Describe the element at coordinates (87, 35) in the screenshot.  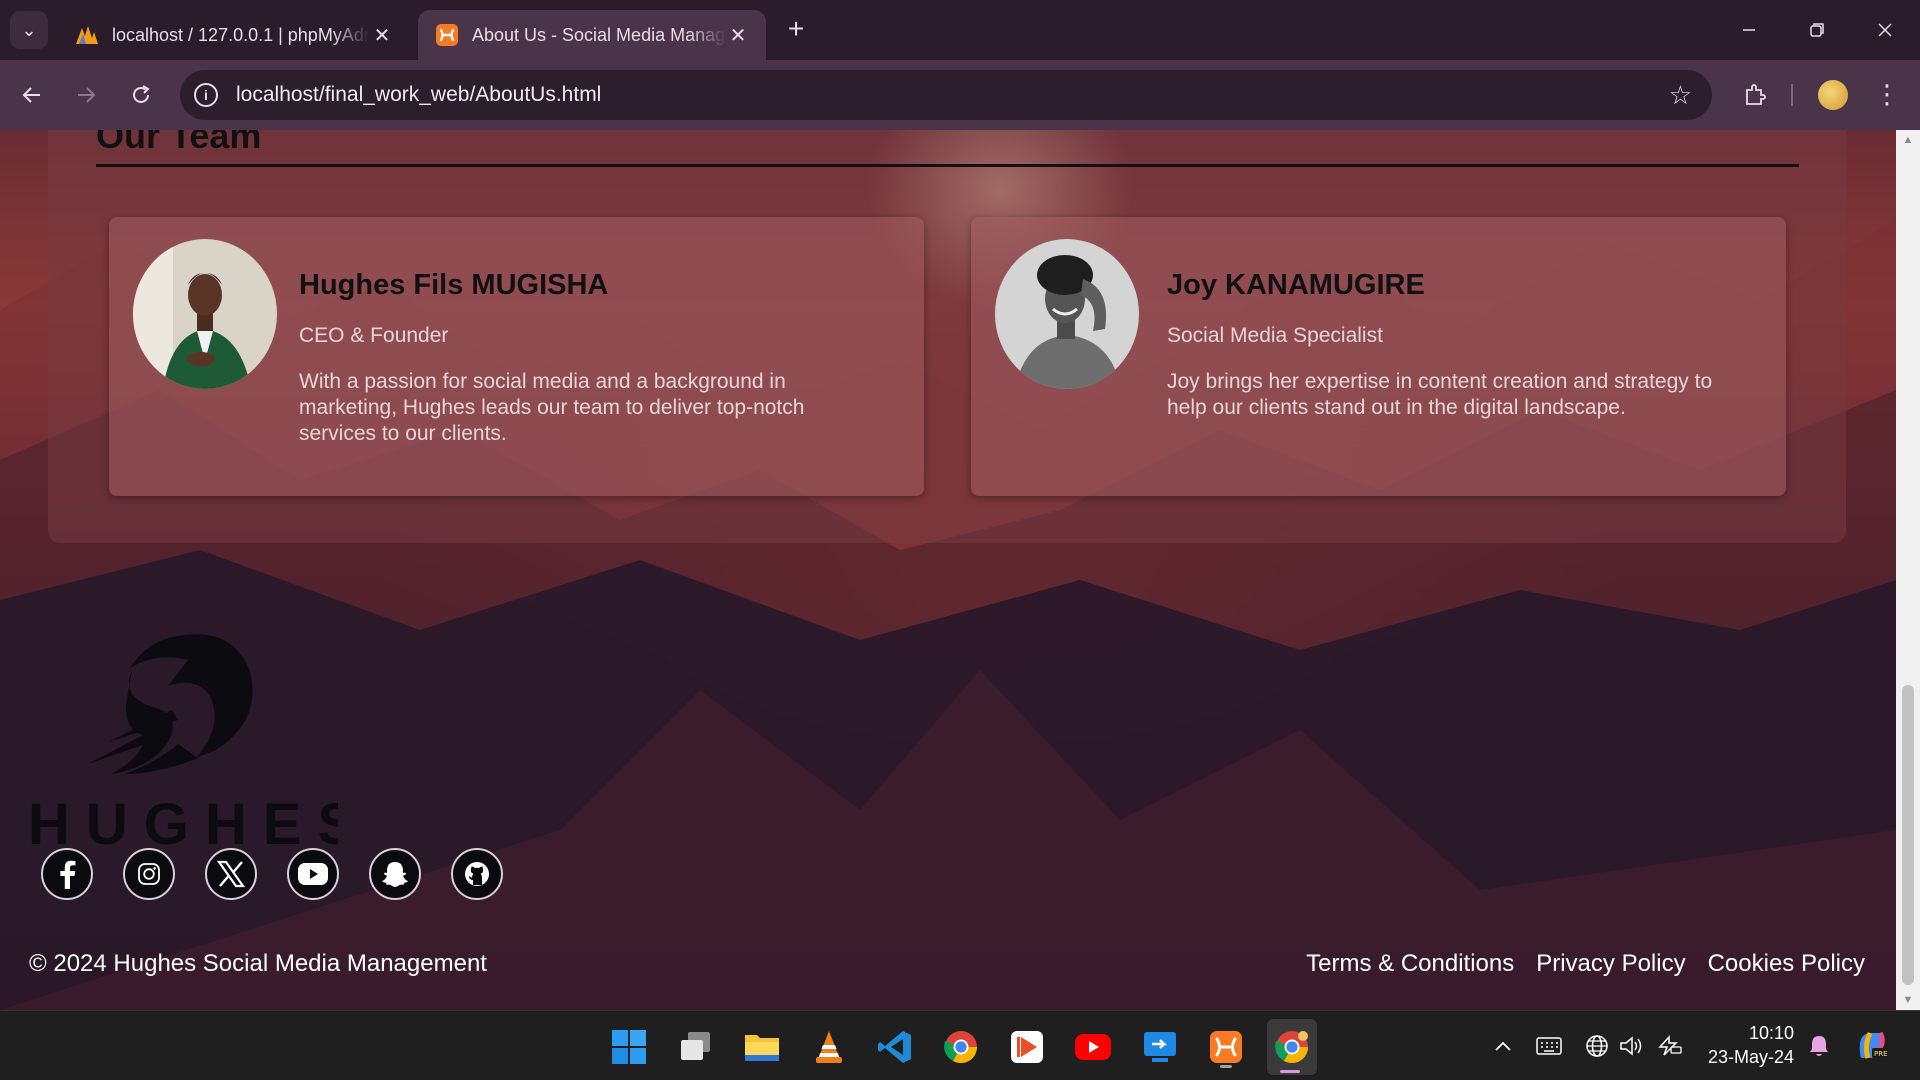
I see `phpmyadmin-icon` at that location.